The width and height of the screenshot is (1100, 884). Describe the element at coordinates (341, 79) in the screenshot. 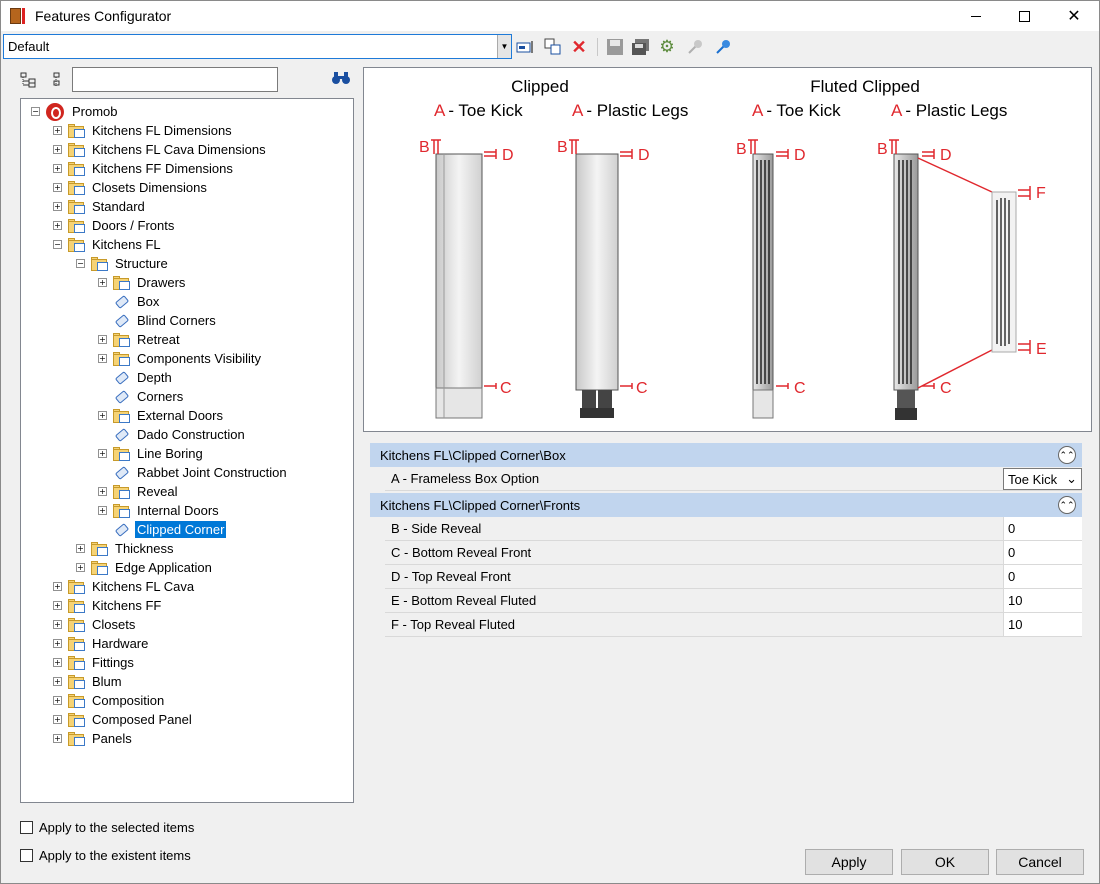

I see `binoculars-icon` at that location.